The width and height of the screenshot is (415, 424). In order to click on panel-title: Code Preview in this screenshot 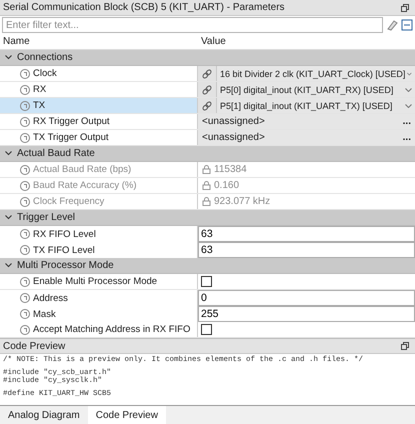, I will do `click(34, 346)`.